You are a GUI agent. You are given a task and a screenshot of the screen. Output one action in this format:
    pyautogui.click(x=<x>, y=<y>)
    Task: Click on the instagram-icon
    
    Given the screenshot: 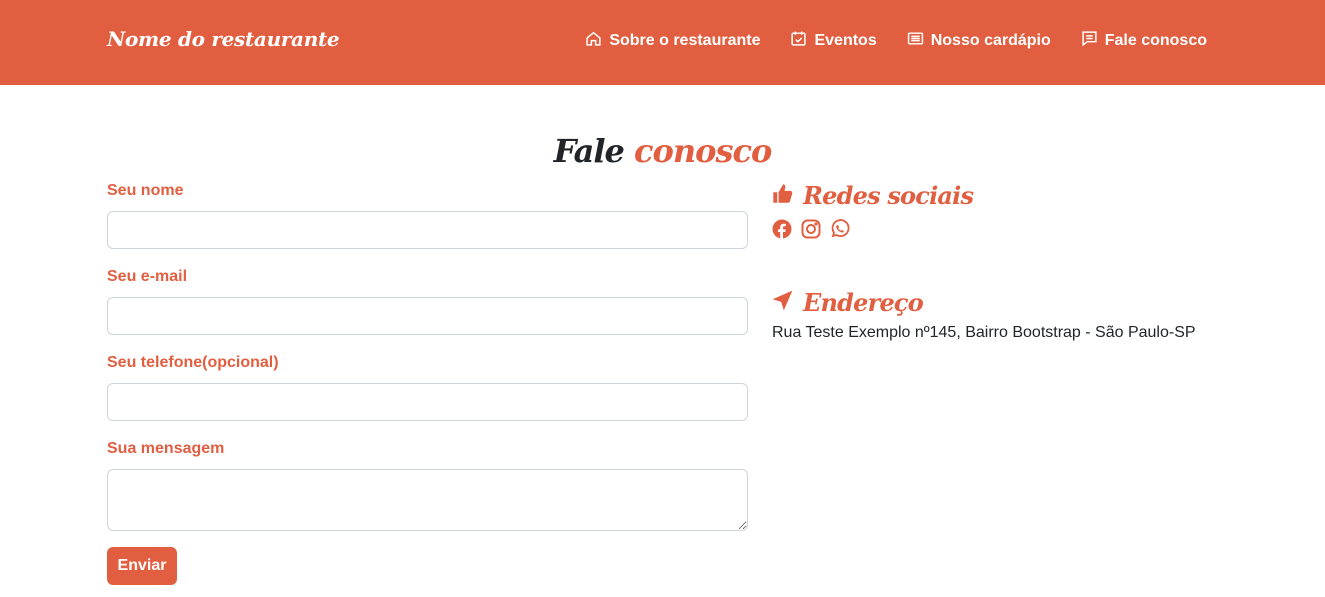 What is the action you would take?
    pyautogui.click(x=811, y=229)
    